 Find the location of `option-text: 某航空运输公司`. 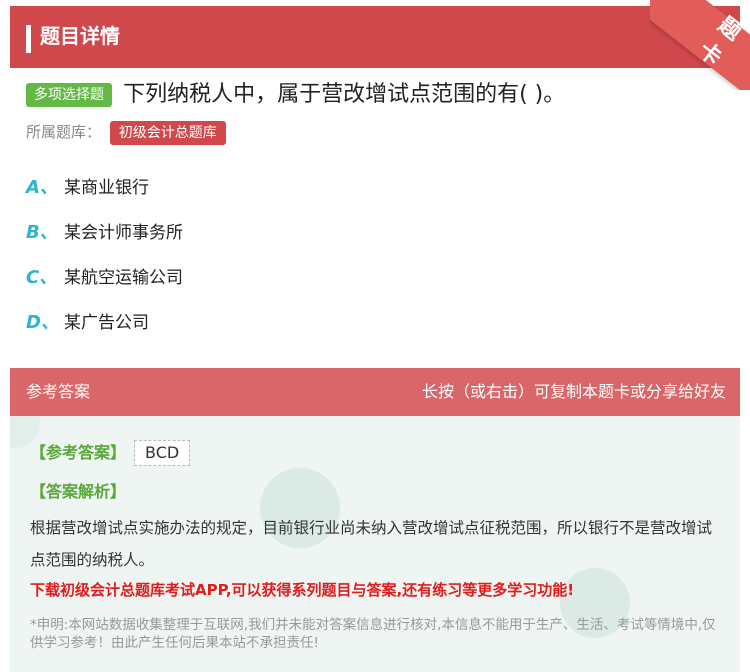

option-text: 某航空运输公司 is located at coordinates (123, 278).